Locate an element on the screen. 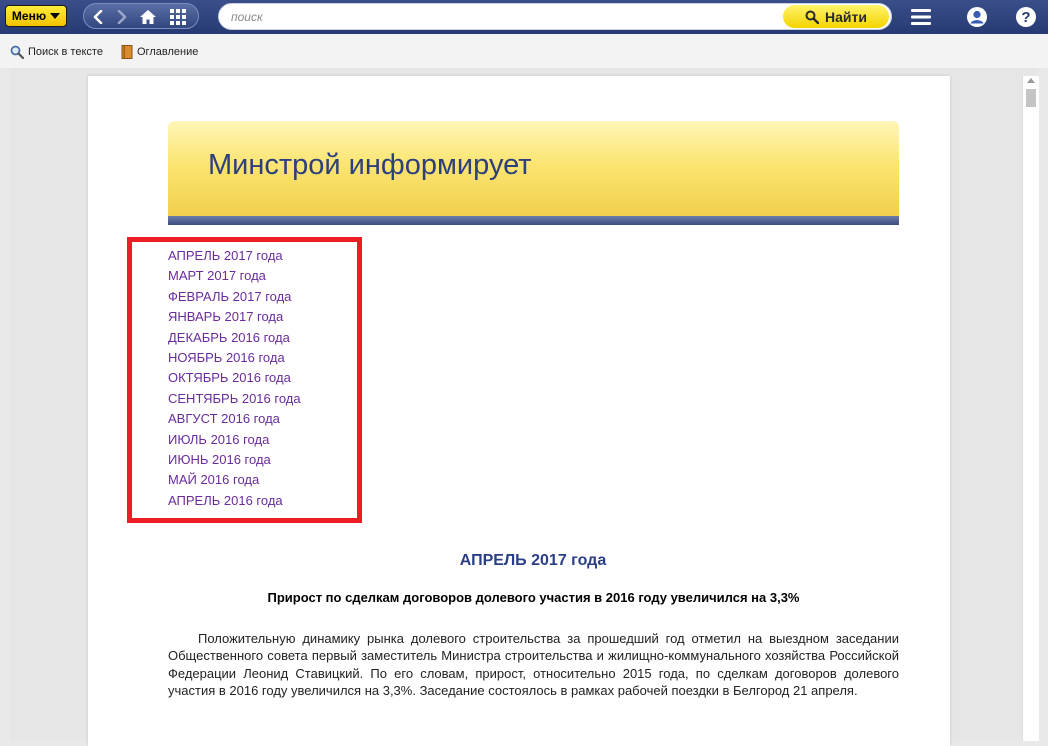 This screenshot has height=746, width=1048. document-toolbar: Поиск в тексте Оглавление is located at coordinates (524, 51).